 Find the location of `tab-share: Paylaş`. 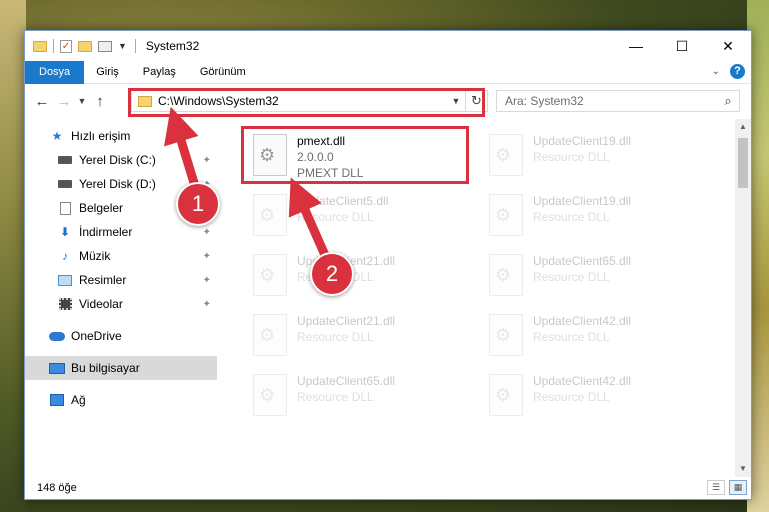

tab-share: Paylaş is located at coordinates (159, 72).